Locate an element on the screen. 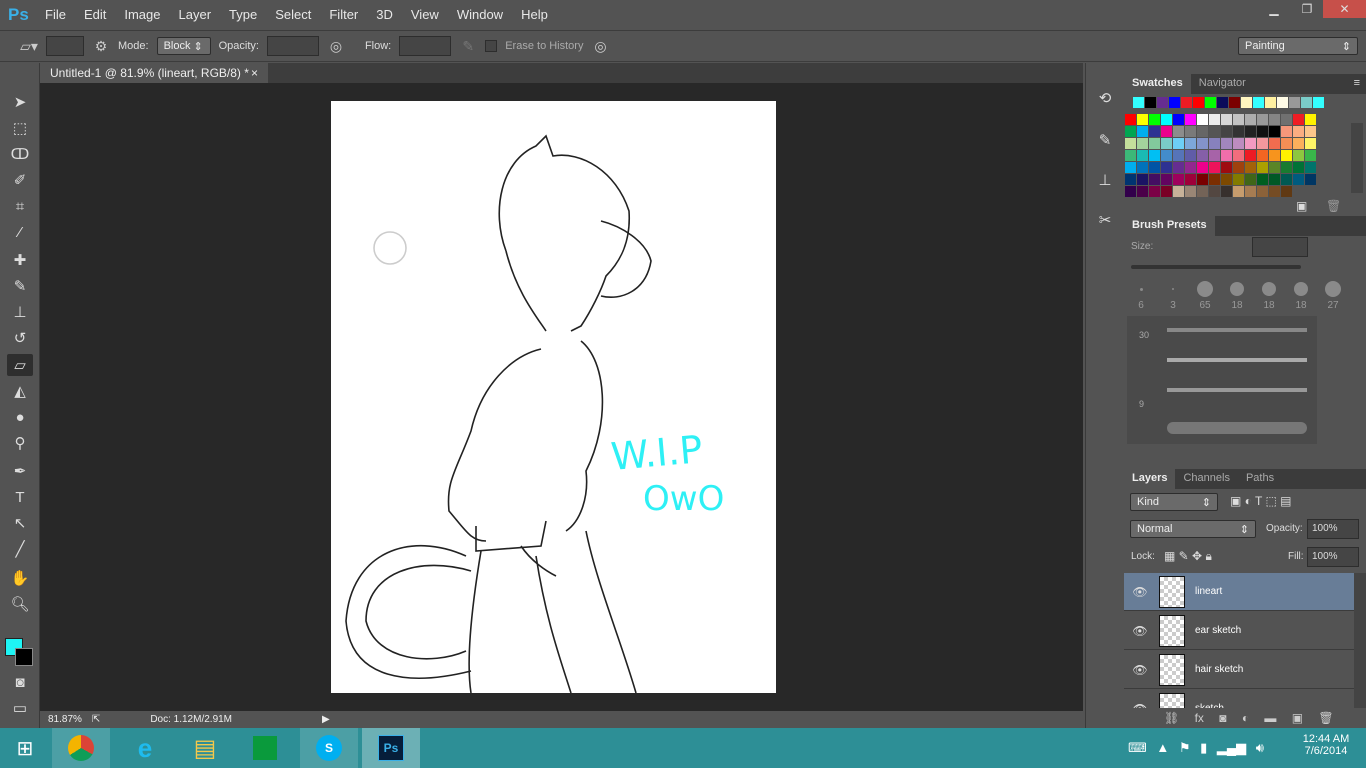 This screenshot has height=768, width=1366. layer-row: 👁︎ hair sketch is located at coordinates (1239, 670).